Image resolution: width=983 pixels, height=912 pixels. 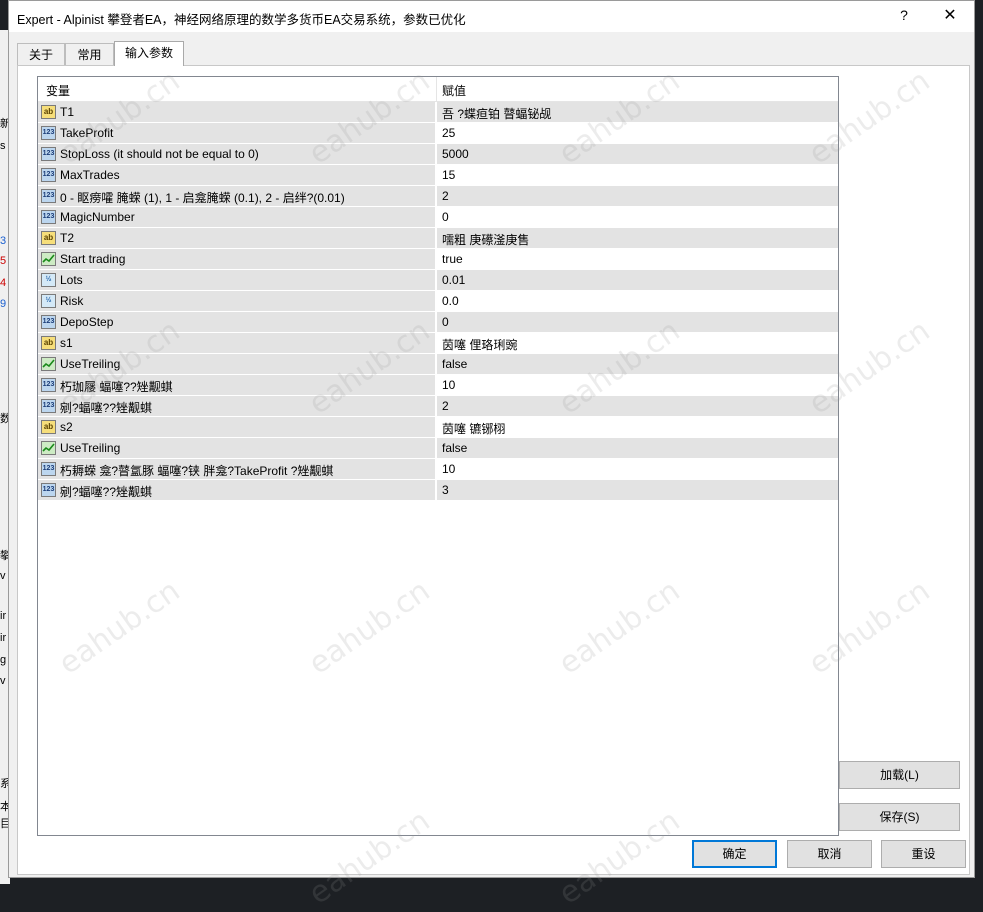 What do you see at coordinates (237, 469) in the screenshot?
I see `variable-cell: 123 朽耨蝾 龛?瞽氲豚 蝠噻?铗 胖龛?TakeProfit ?矬觏蜞` at bounding box center [237, 469].